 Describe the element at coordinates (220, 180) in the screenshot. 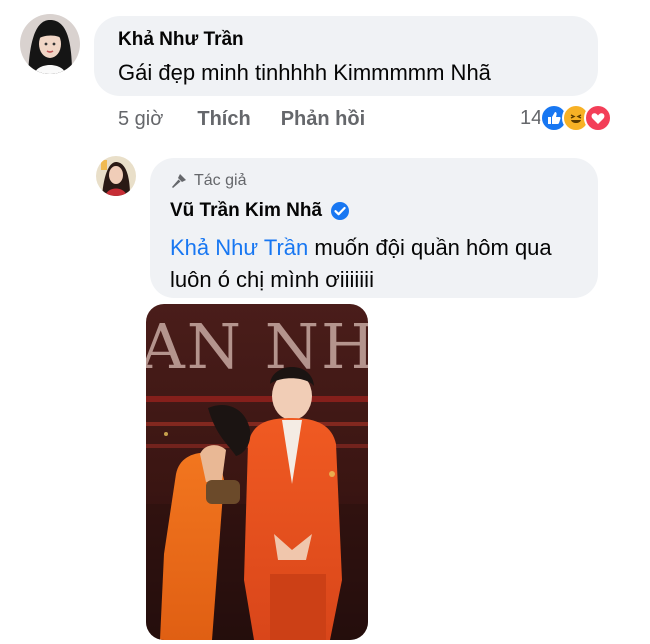

I see `author-badge-label: Tác giả` at that location.